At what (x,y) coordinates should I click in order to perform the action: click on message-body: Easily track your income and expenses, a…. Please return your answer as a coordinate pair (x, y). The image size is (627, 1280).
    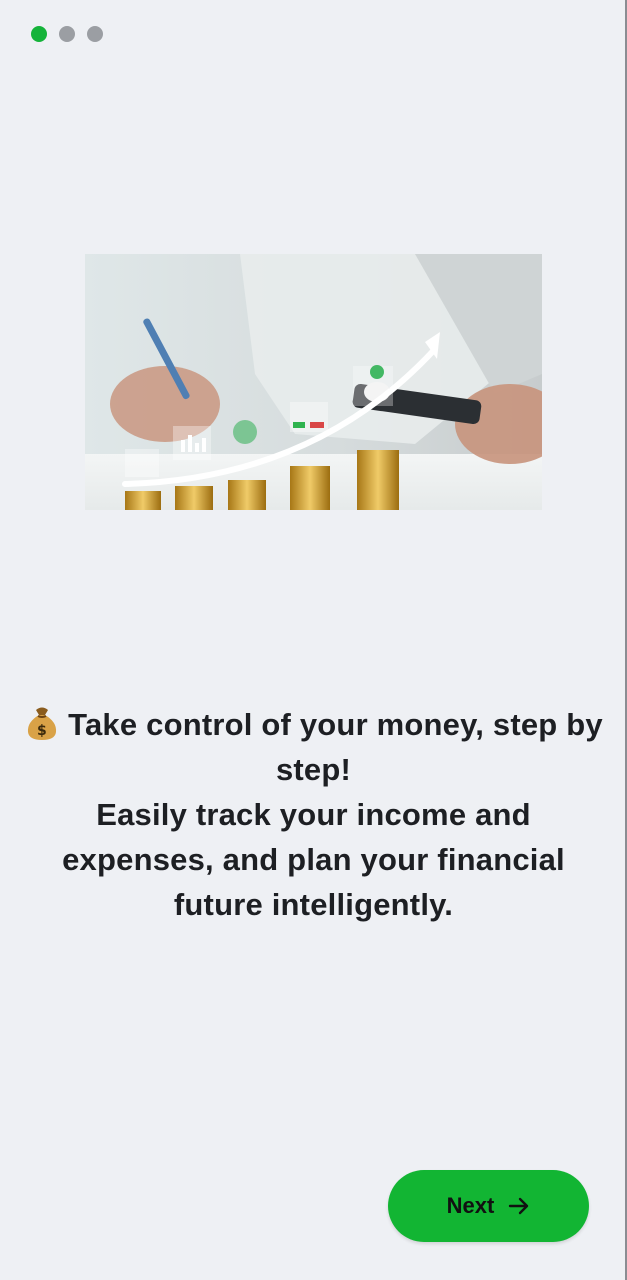
    Looking at the image, I should click on (313, 859).